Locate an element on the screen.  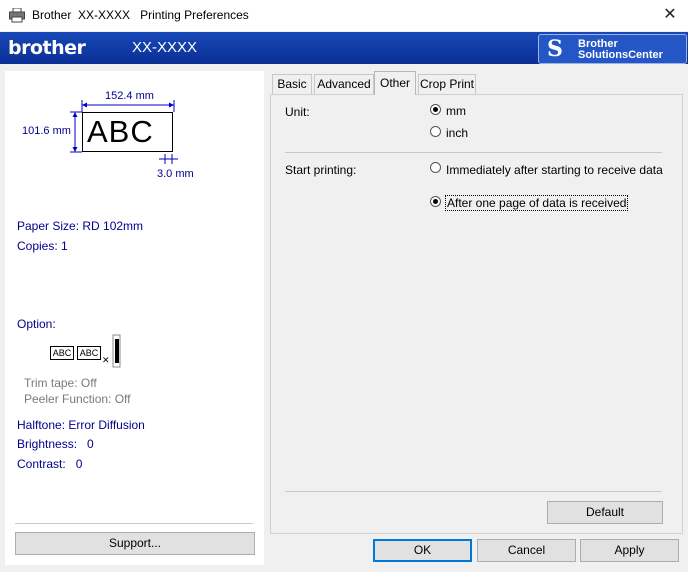
tab-crop-print: Crop Print is located at coordinates (447, 84).